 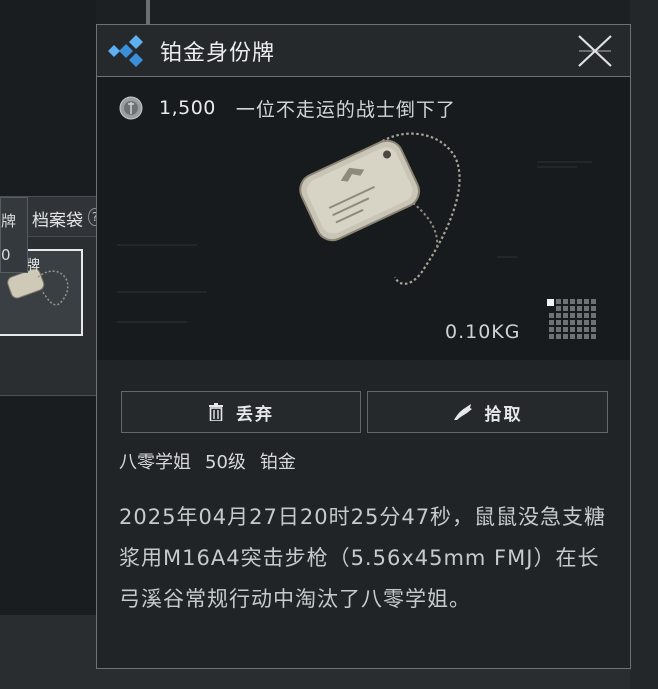 I want to click on diamonds-icon, so click(x=125, y=51).